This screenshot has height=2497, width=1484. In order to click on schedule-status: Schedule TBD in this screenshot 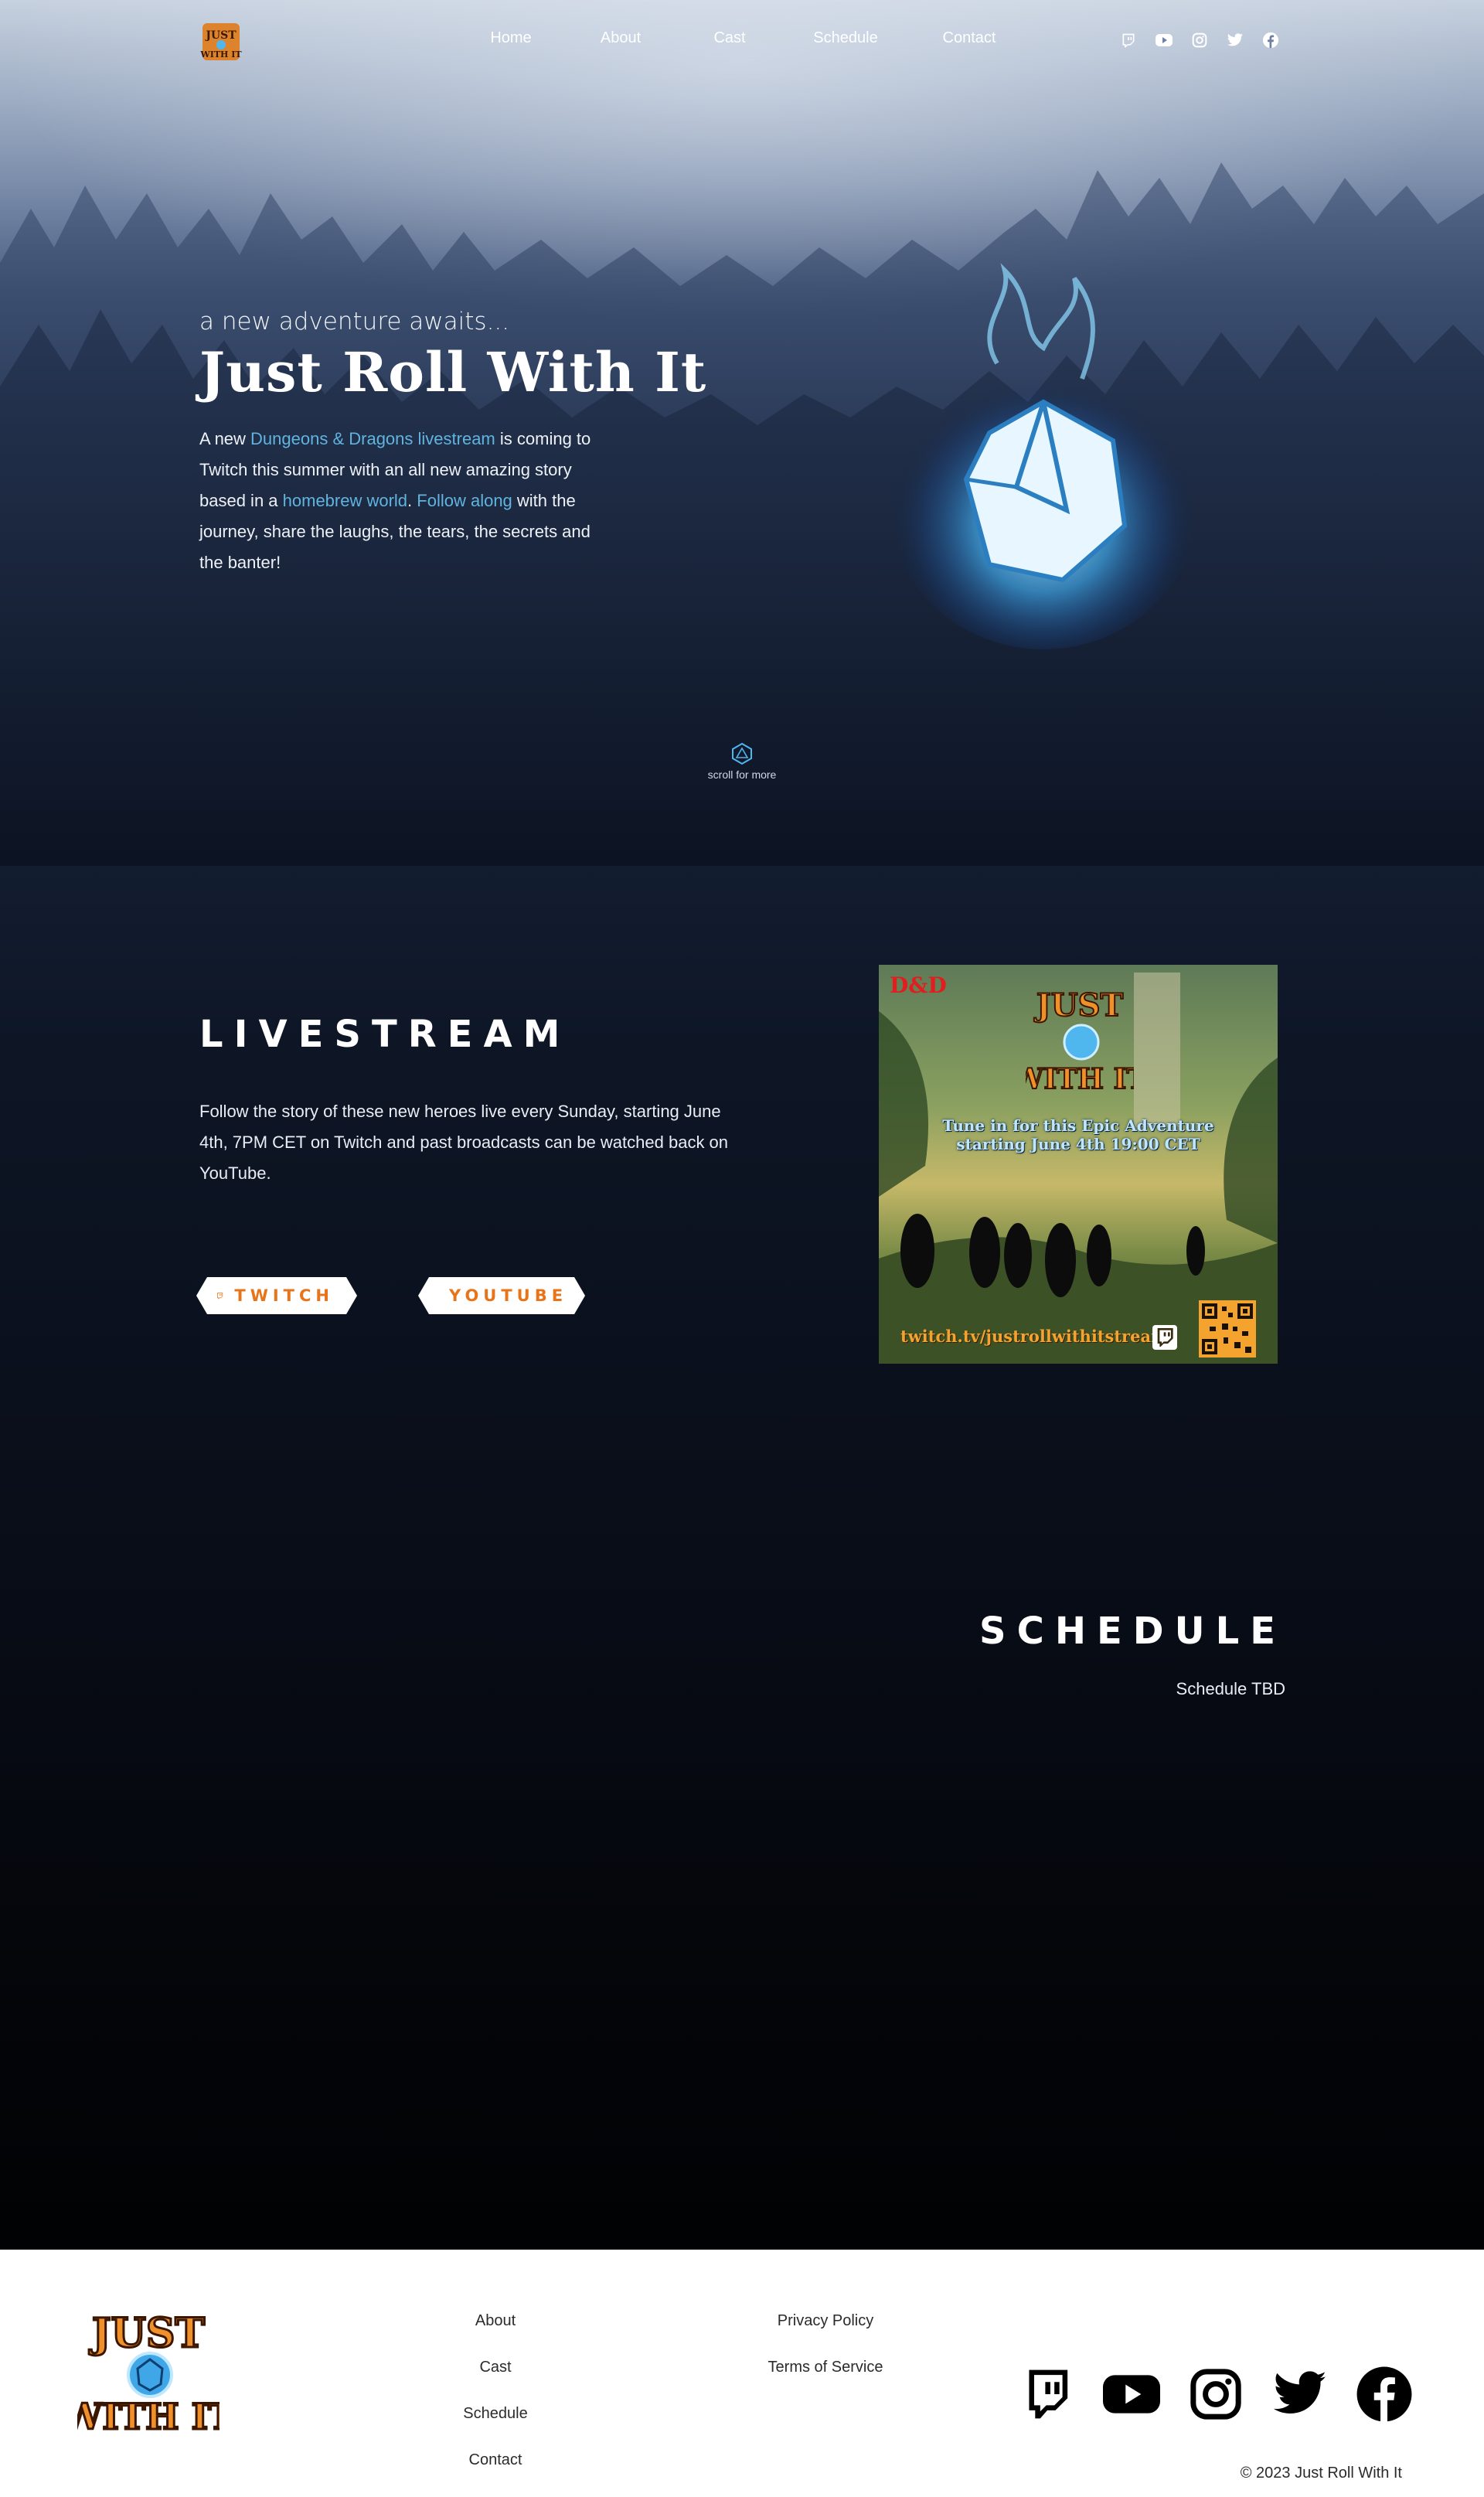, I will do `click(1230, 1688)`.